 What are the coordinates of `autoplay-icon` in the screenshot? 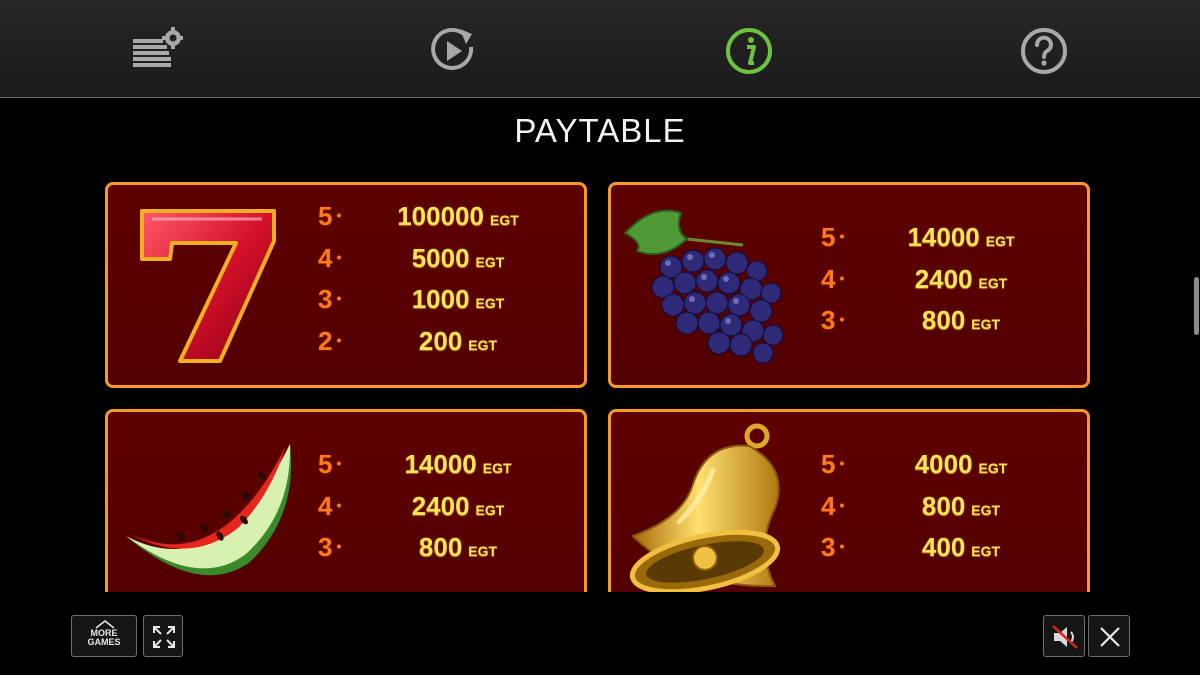 It's located at (453, 51).